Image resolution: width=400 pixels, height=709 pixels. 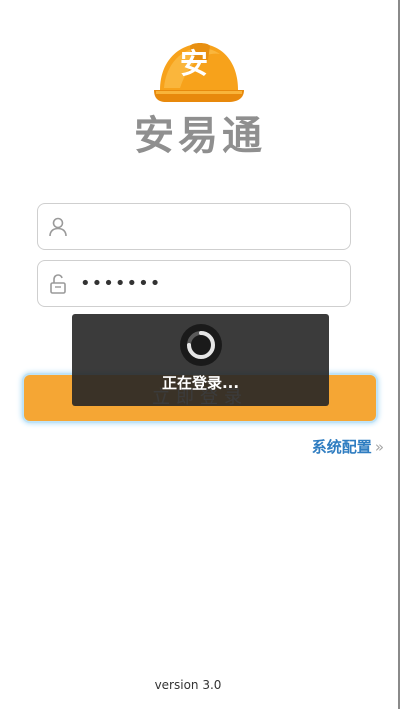 What do you see at coordinates (58, 284) in the screenshot?
I see `unlock-icon` at bounding box center [58, 284].